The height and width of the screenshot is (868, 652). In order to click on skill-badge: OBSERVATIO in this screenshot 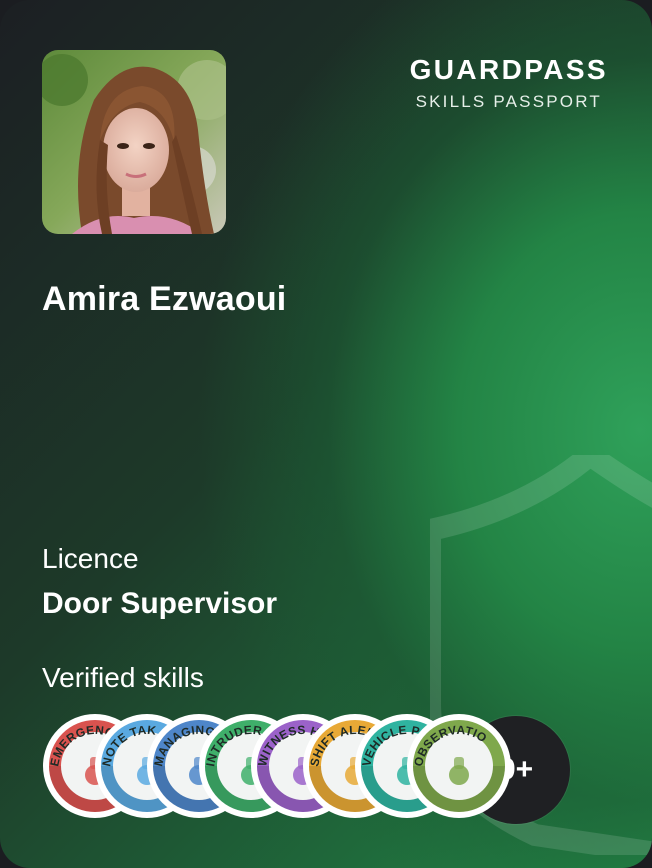, I will do `click(459, 766)`.